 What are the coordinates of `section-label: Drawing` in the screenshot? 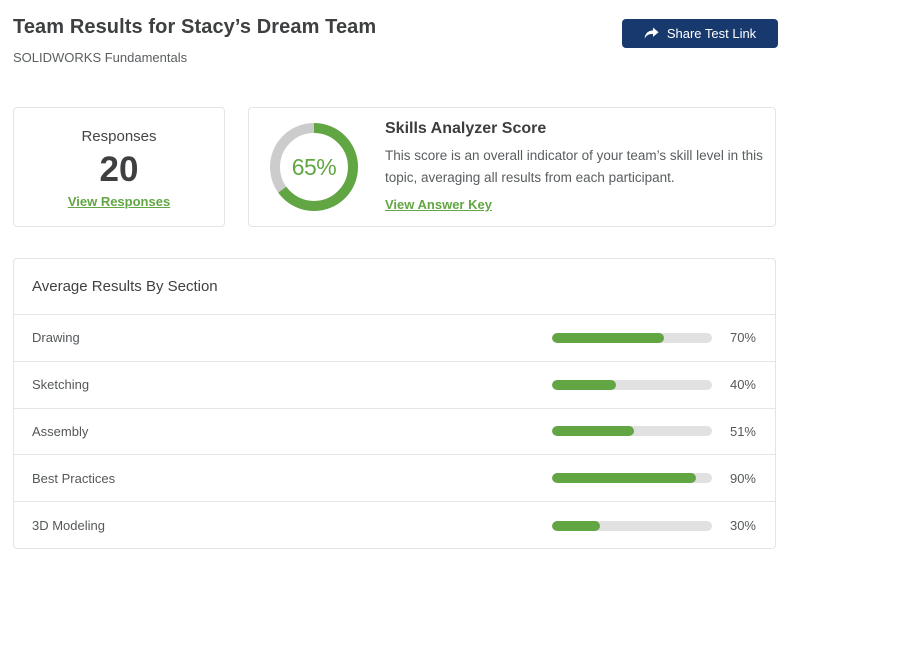 It's located at (56, 338).